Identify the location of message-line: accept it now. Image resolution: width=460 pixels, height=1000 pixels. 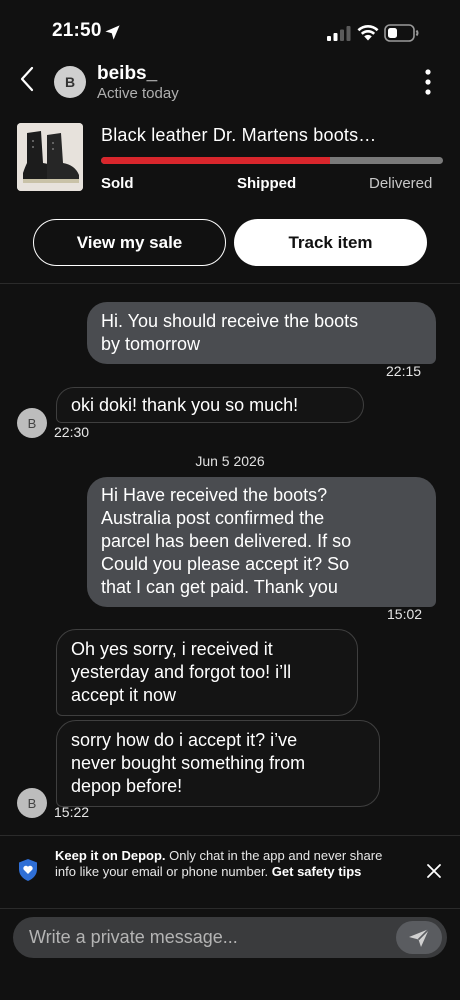
(124, 695).